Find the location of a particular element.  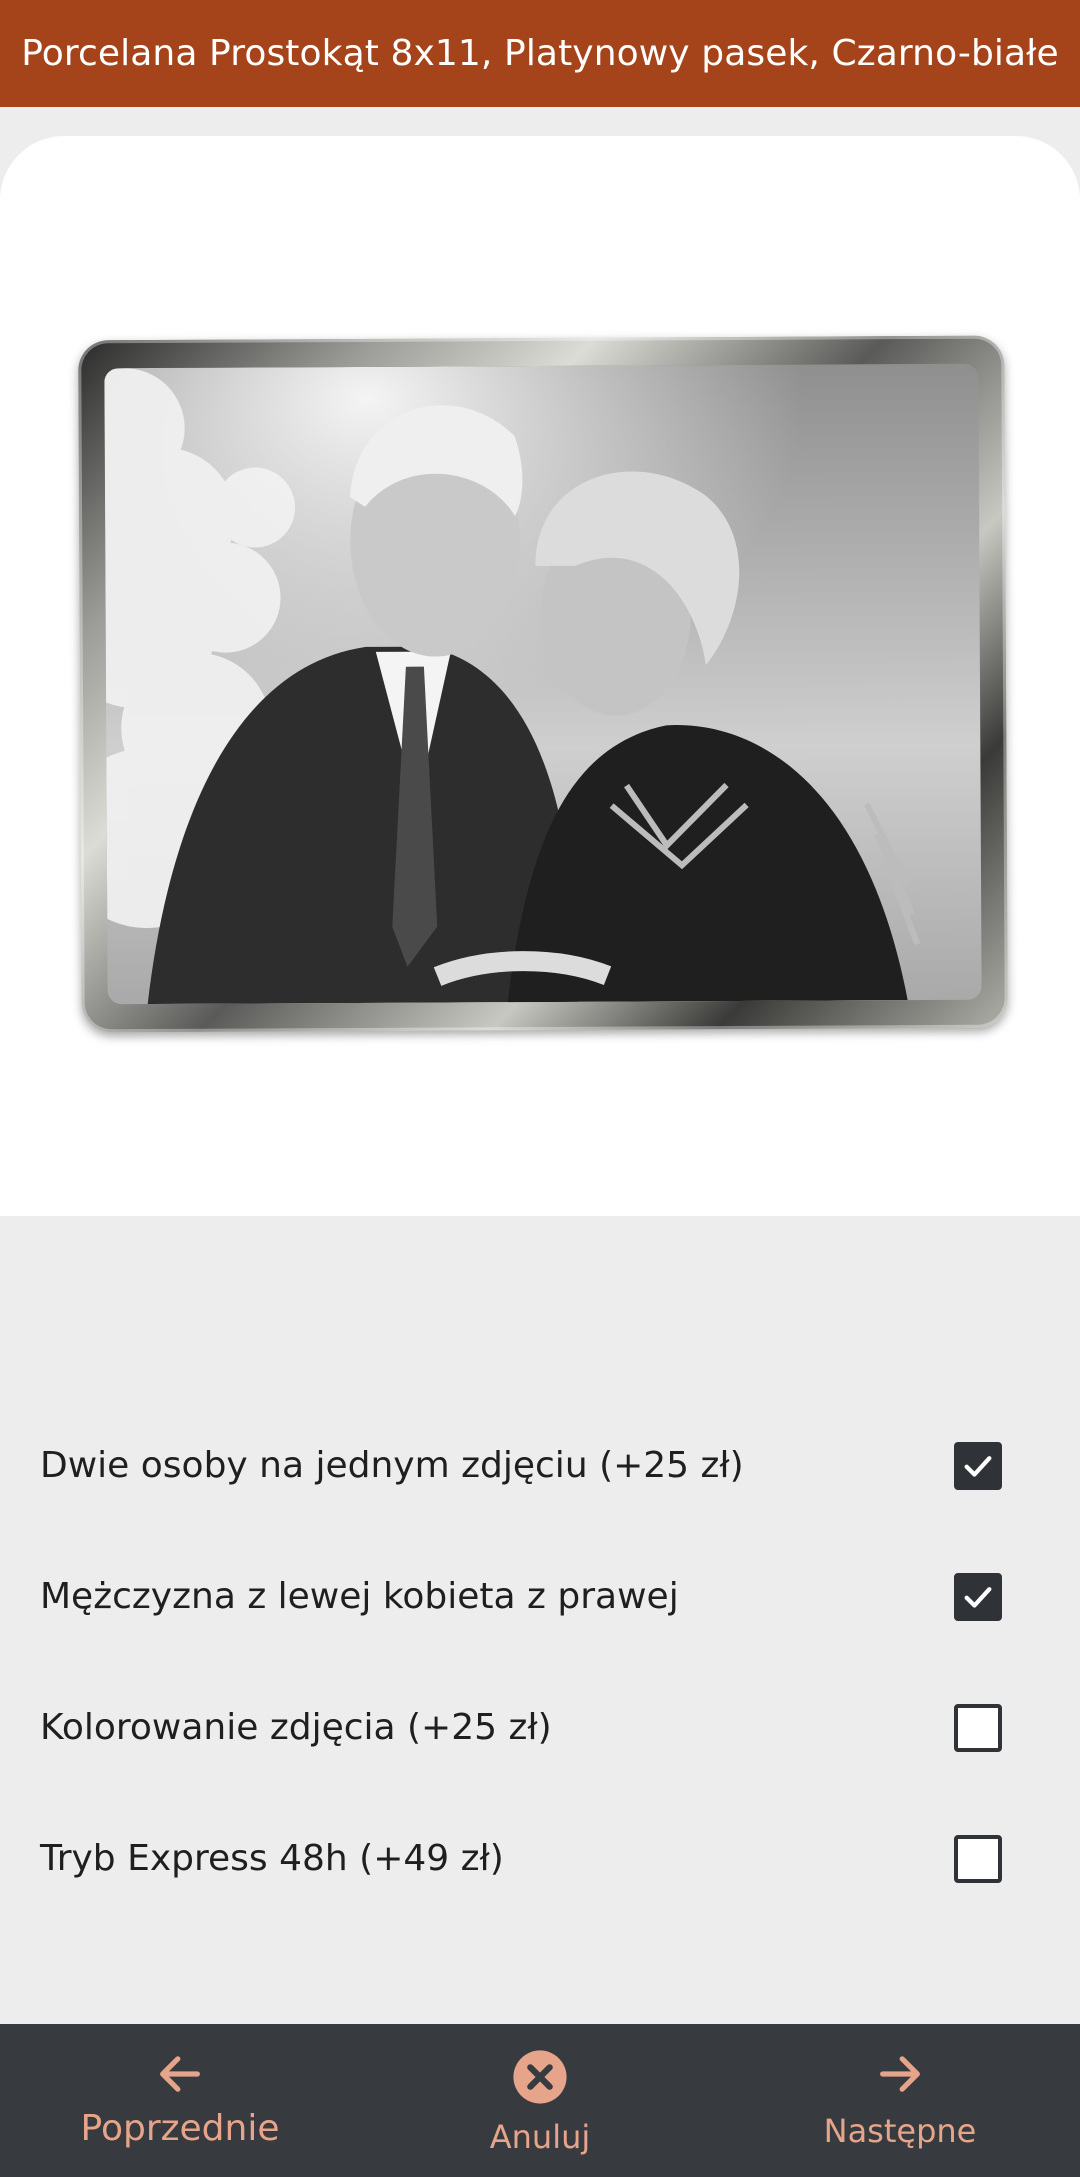

checkbox-express is located at coordinates (978, 1858).